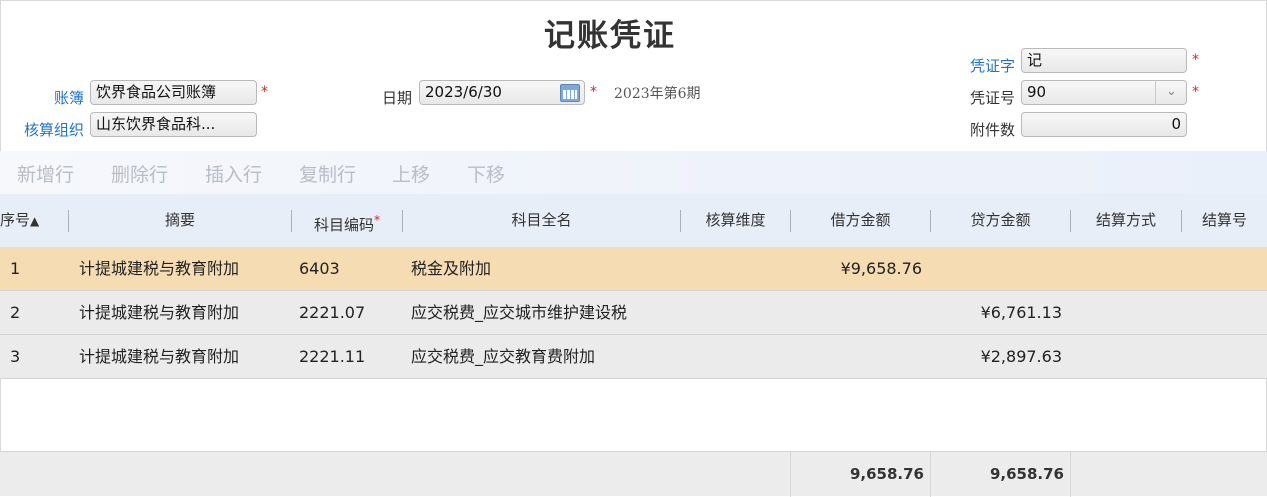  I want to click on org-label: 核算组织, so click(49, 129).